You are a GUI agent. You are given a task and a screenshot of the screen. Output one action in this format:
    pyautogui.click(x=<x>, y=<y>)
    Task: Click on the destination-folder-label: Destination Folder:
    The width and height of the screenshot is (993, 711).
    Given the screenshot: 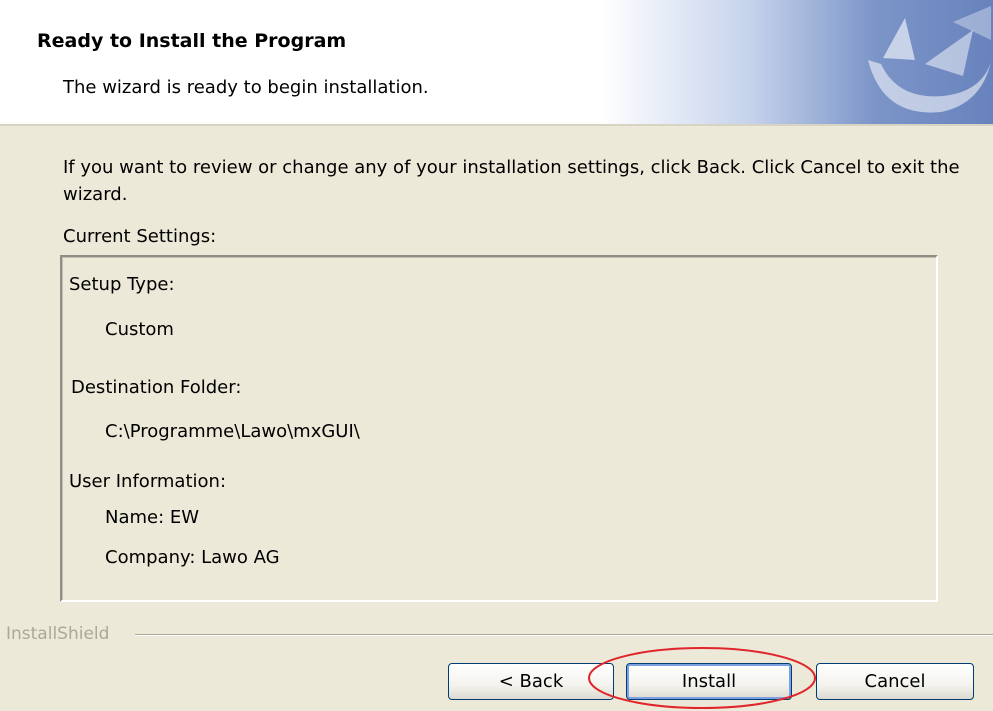 What is the action you would take?
    pyautogui.click(x=156, y=387)
    